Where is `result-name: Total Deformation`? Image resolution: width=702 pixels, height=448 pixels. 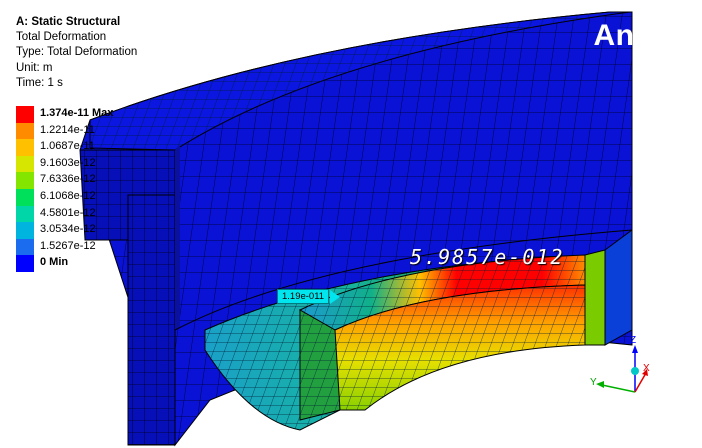 result-name: Total Deformation is located at coordinates (61, 37).